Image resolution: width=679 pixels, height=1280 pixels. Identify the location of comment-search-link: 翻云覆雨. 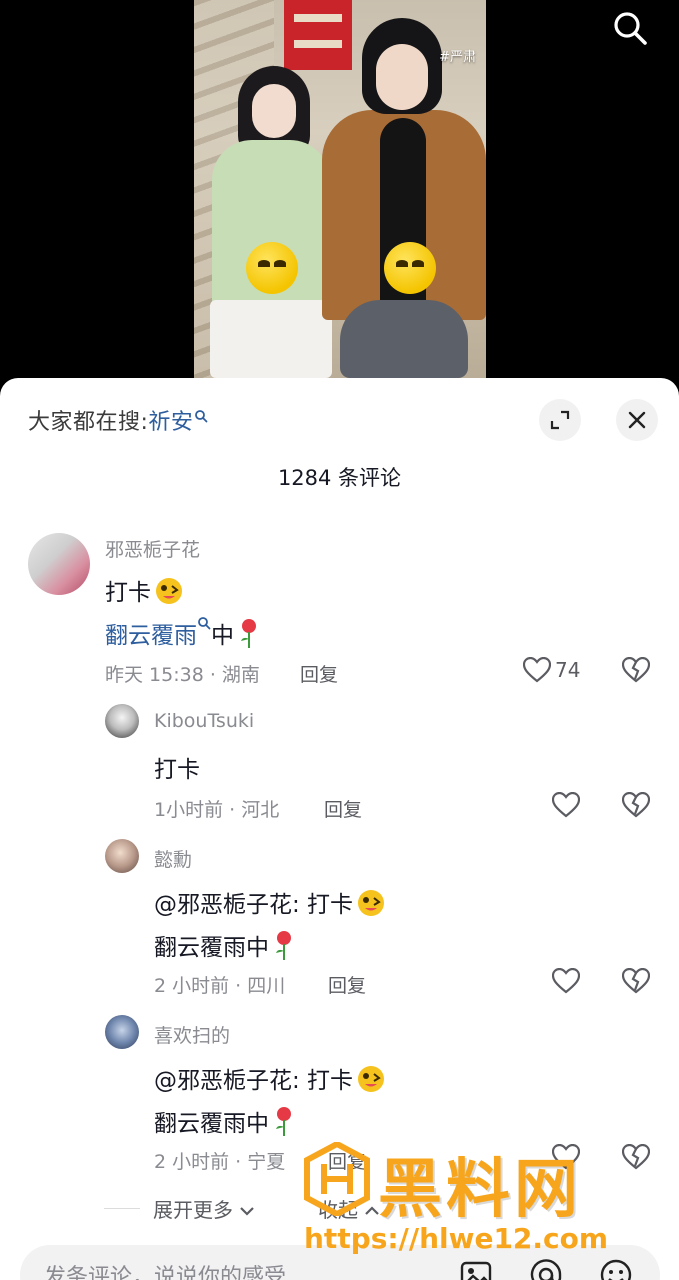
(151, 636).